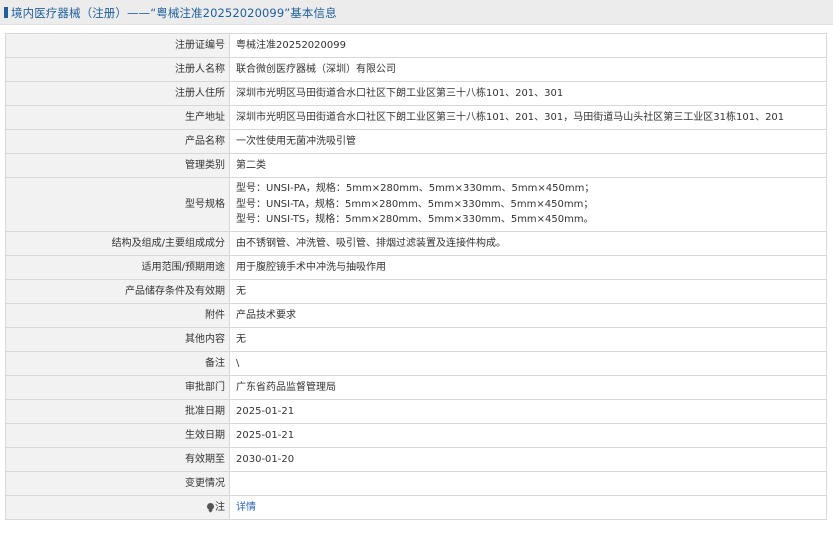 The image size is (833, 533). What do you see at coordinates (117, 141) in the screenshot?
I see `row-label-product-name: 产品名称` at bounding box center [117, 141].